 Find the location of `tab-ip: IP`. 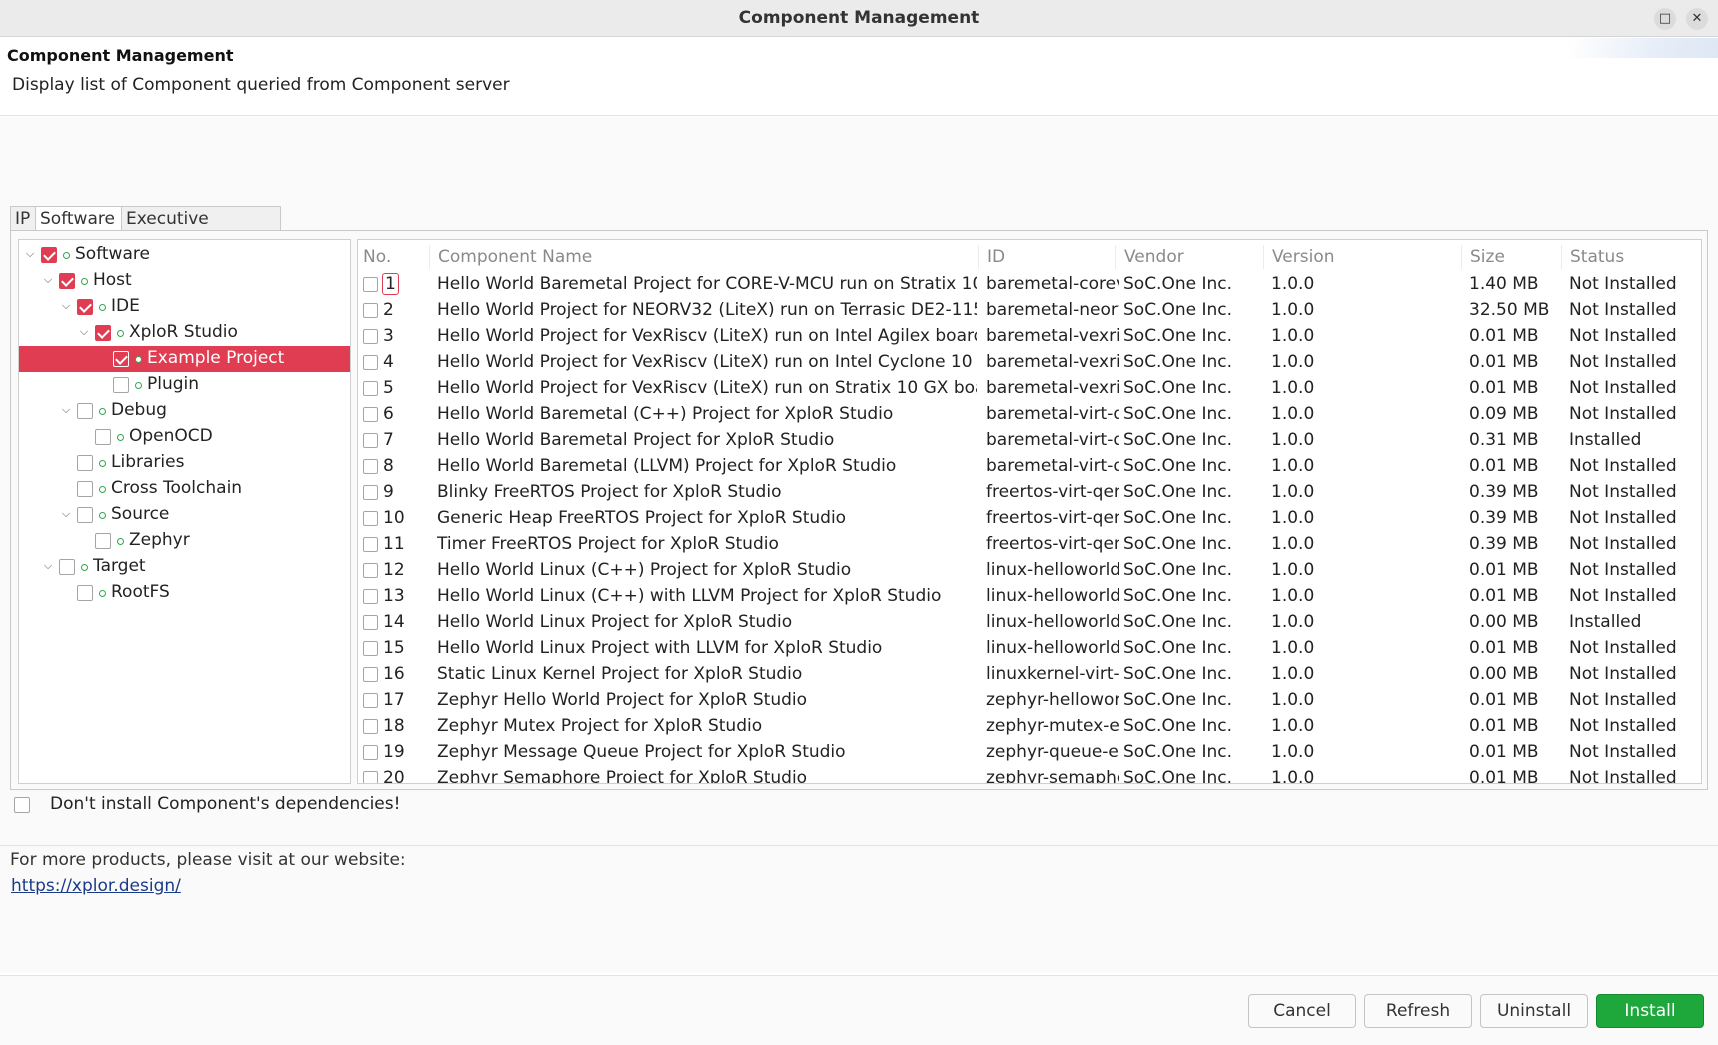

tab-ip: IP is located at coordinates (23, 218).